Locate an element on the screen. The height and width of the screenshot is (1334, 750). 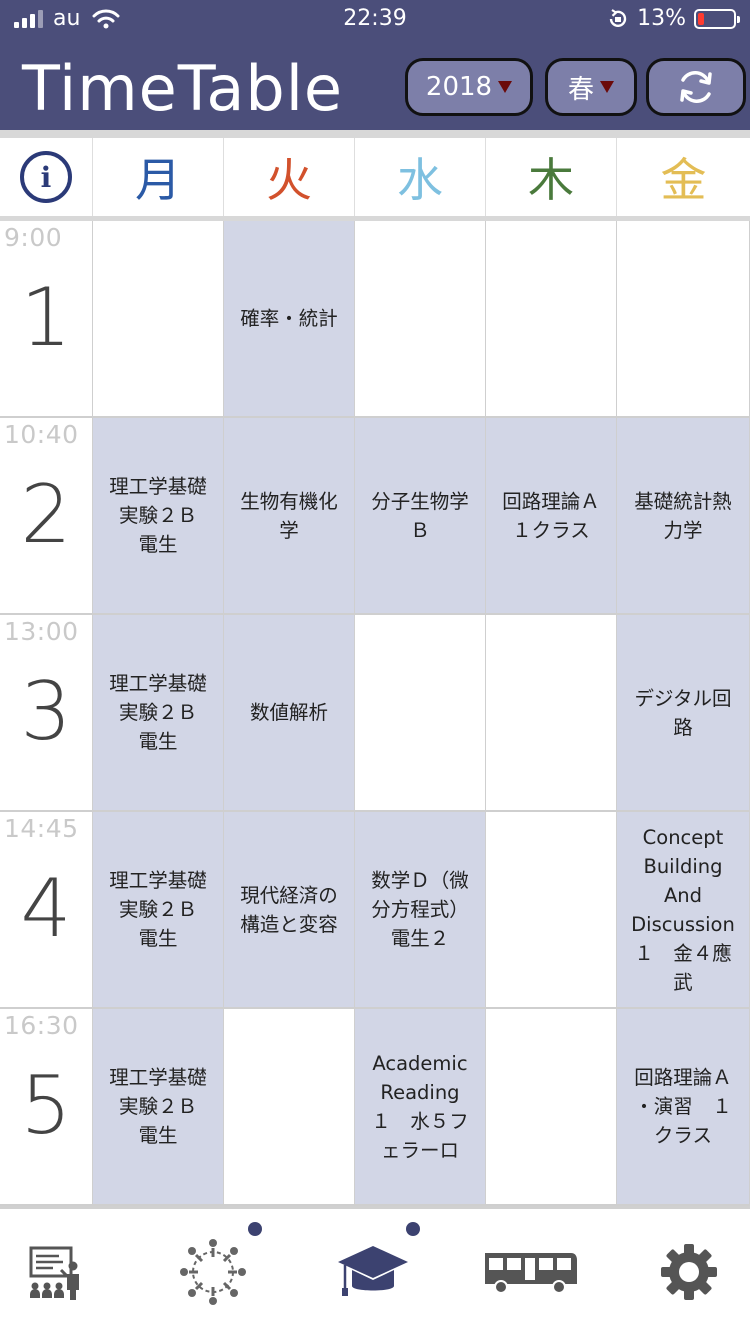
info-button: i is located at coordinates (46, 177).